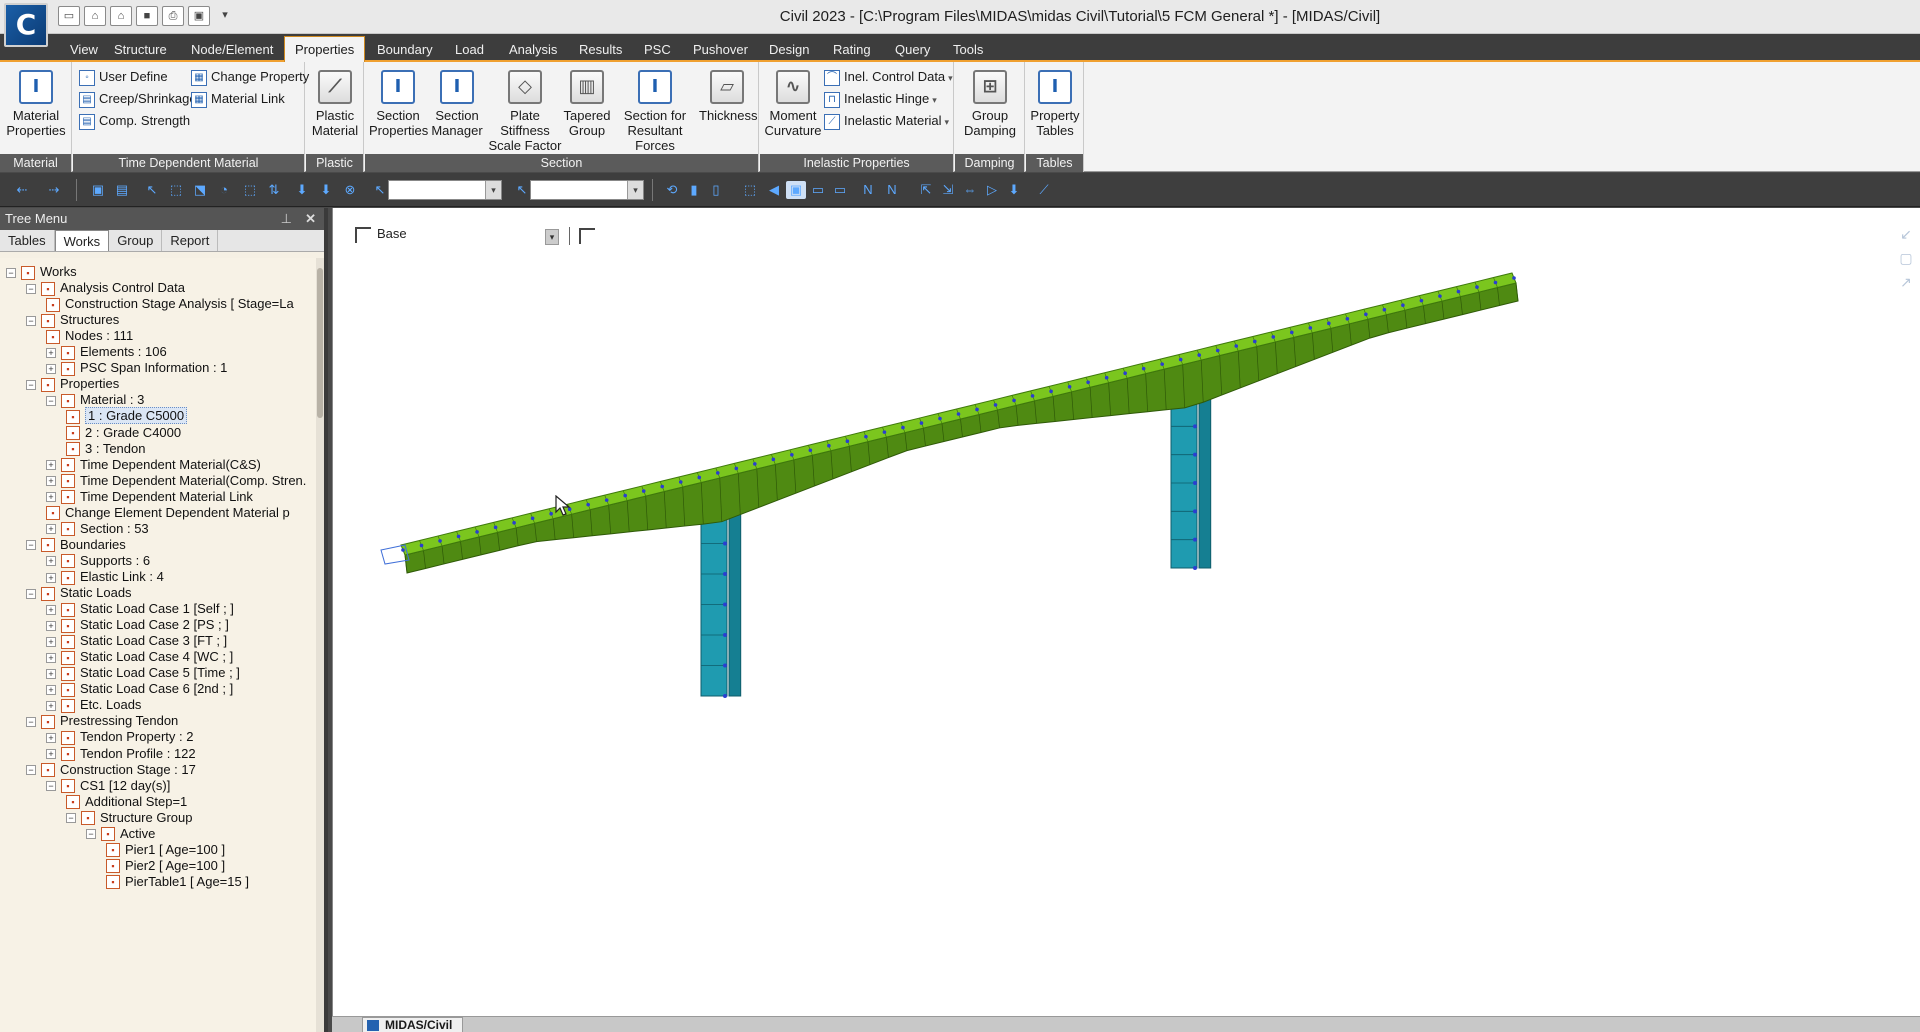  I want to click on tab-boundary: Boundary, so click(405, 50).